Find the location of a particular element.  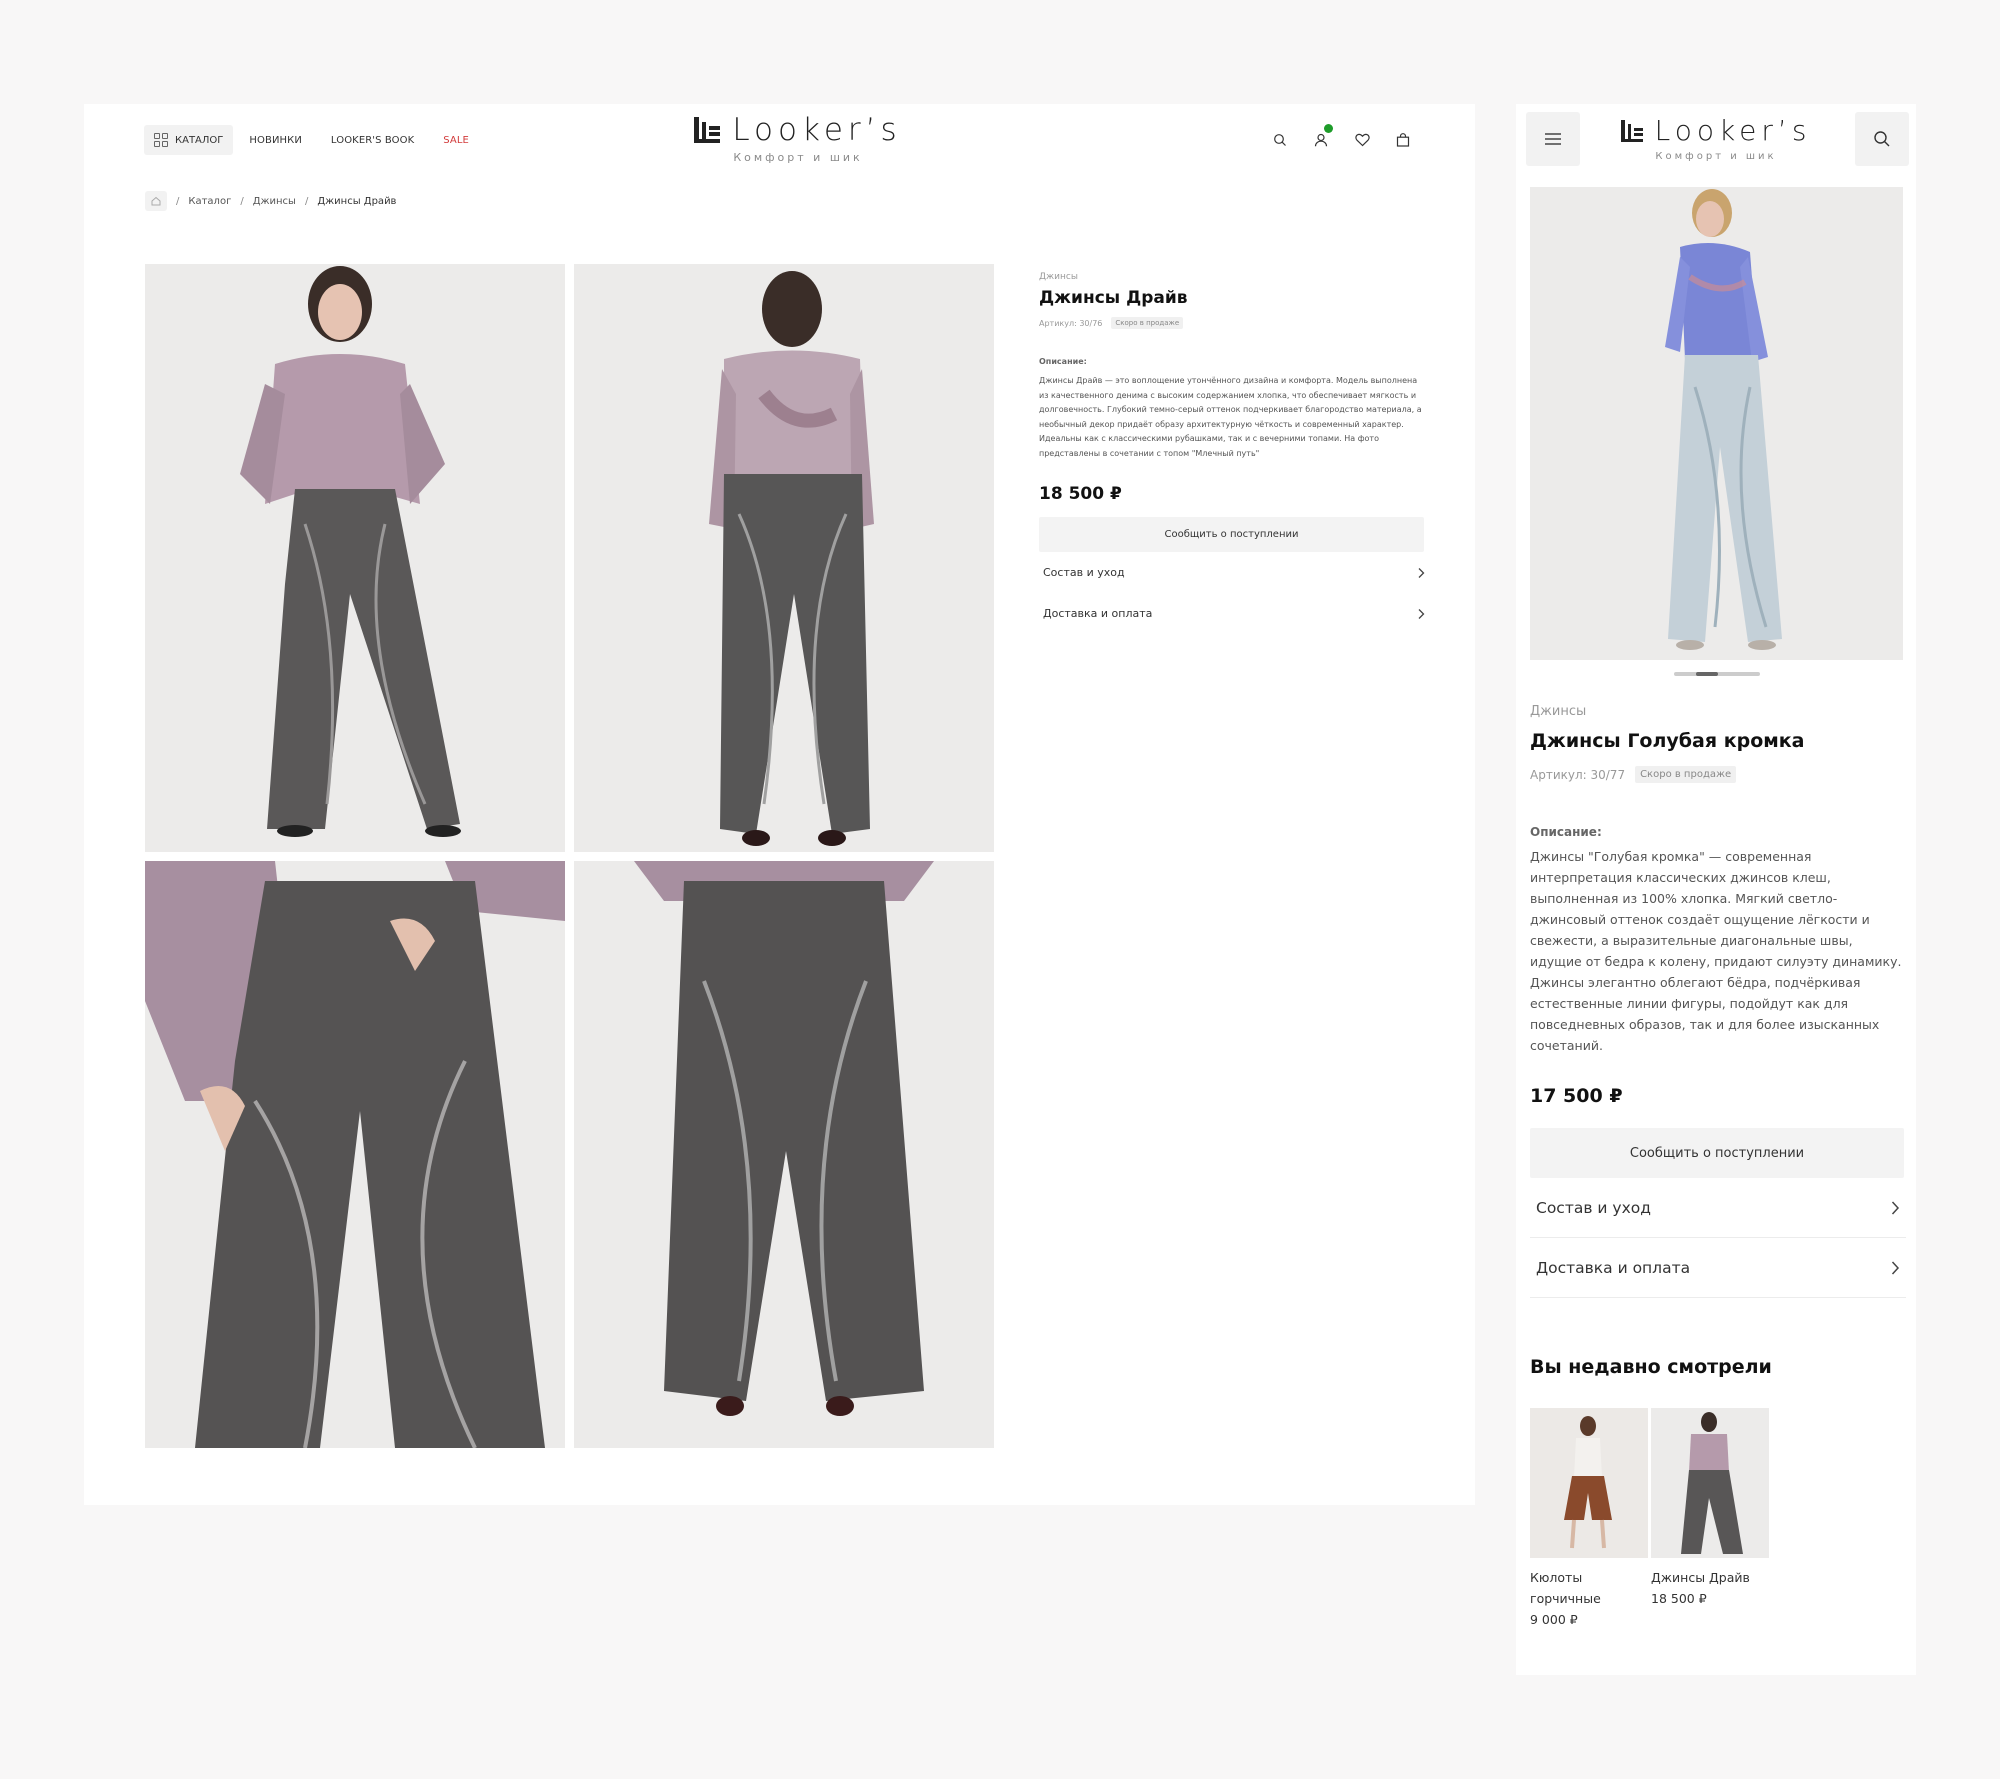

recent-product-price: 18 500 ₽ is located at coordinates (1679, 1598).